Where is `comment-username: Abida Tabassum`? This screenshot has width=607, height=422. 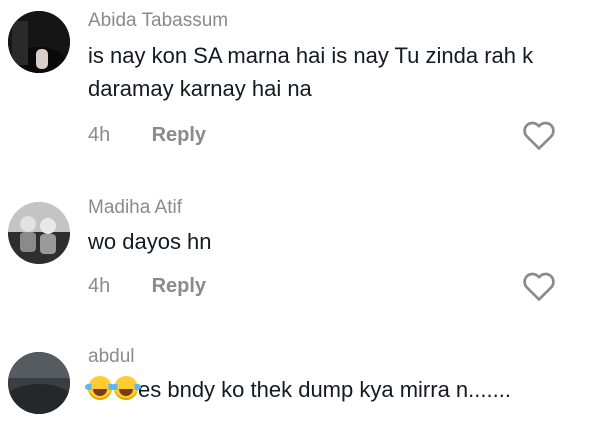
comment-username: Abida Tabassum is located at coordinates (158, 21).